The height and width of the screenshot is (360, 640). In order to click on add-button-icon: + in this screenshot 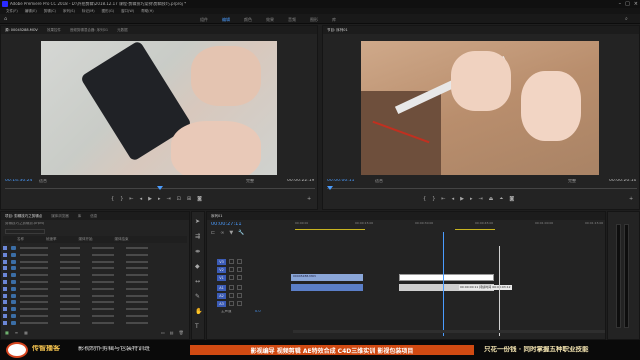, I will do `click(309, 199)`.